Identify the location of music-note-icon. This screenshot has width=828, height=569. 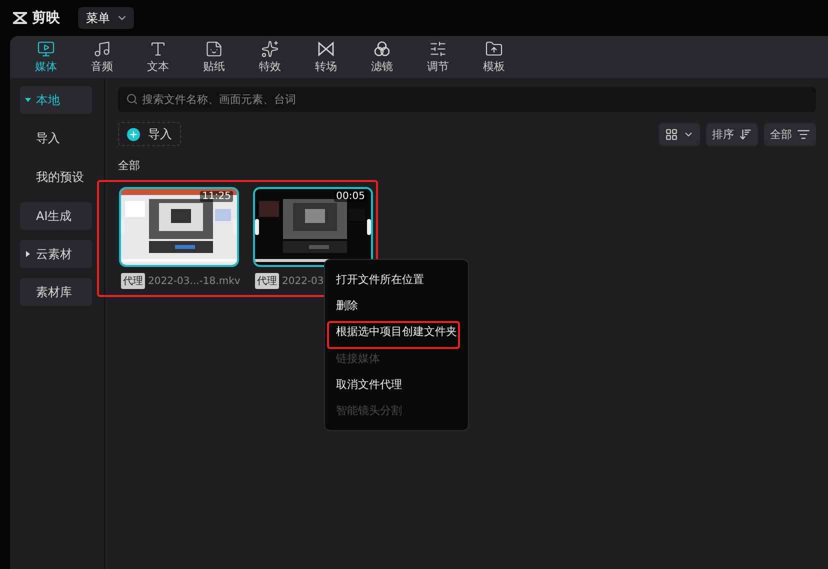
(102, 49).